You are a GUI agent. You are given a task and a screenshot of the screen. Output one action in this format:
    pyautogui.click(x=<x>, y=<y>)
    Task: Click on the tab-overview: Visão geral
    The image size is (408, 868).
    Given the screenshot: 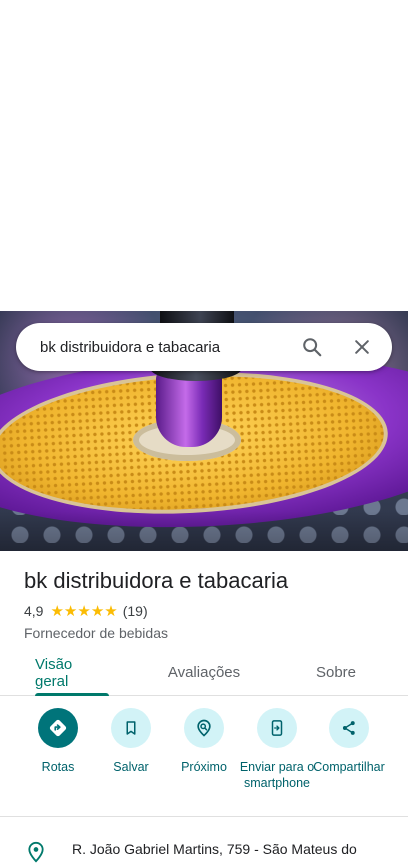 What is the action you would take?
    pyautogui.click(x=72, y=673)
    